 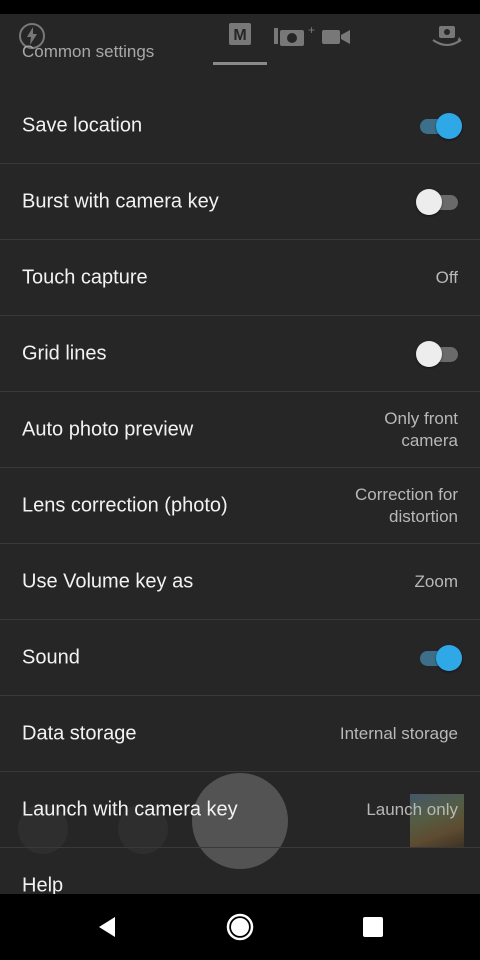 I want to click on mode-label: M, so click(x=239, y=35).